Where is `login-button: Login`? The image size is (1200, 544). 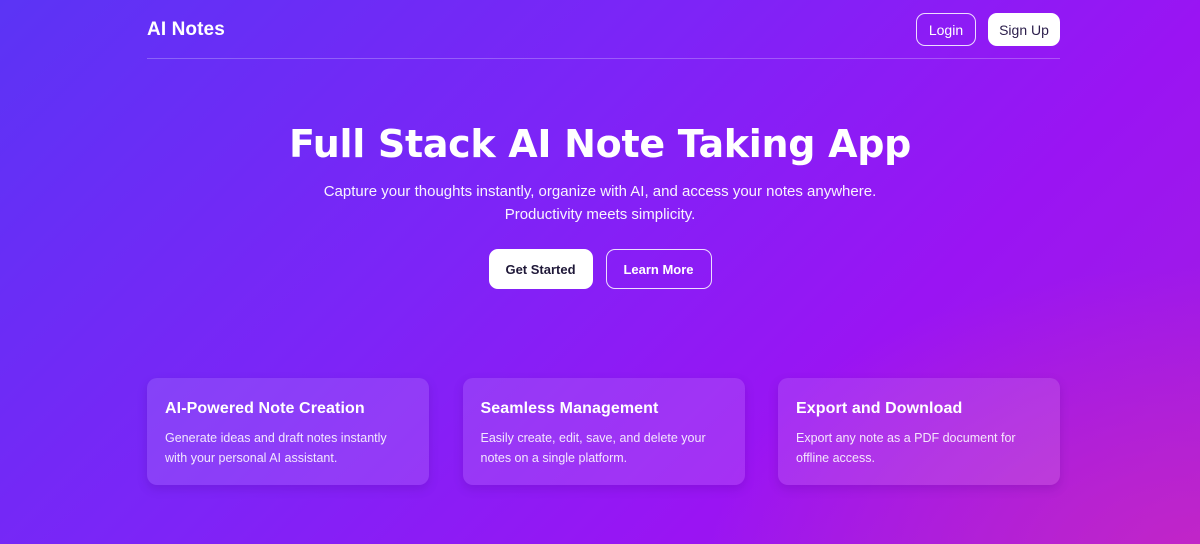
login-button: Login is located at coordinates (946, 29).